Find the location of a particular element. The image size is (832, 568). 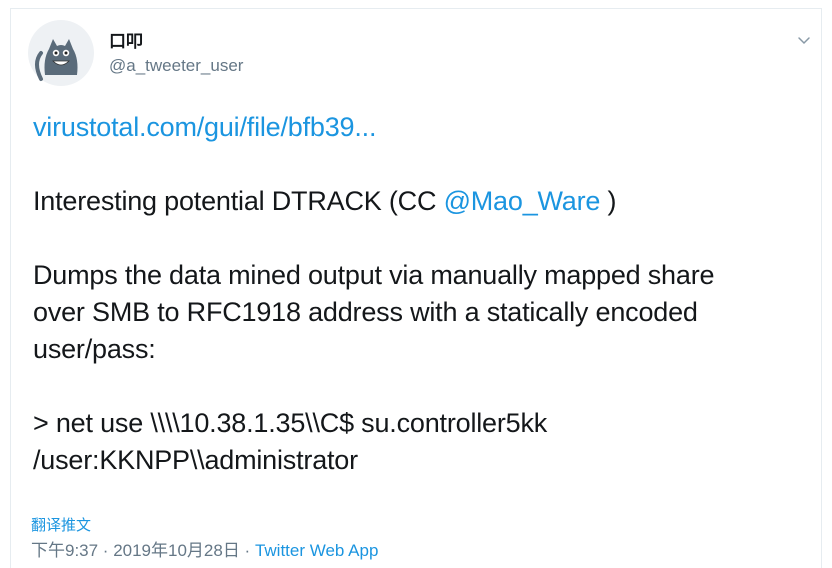

tweet-text-cc-suffix: ) is located at coordinates (608, 201).